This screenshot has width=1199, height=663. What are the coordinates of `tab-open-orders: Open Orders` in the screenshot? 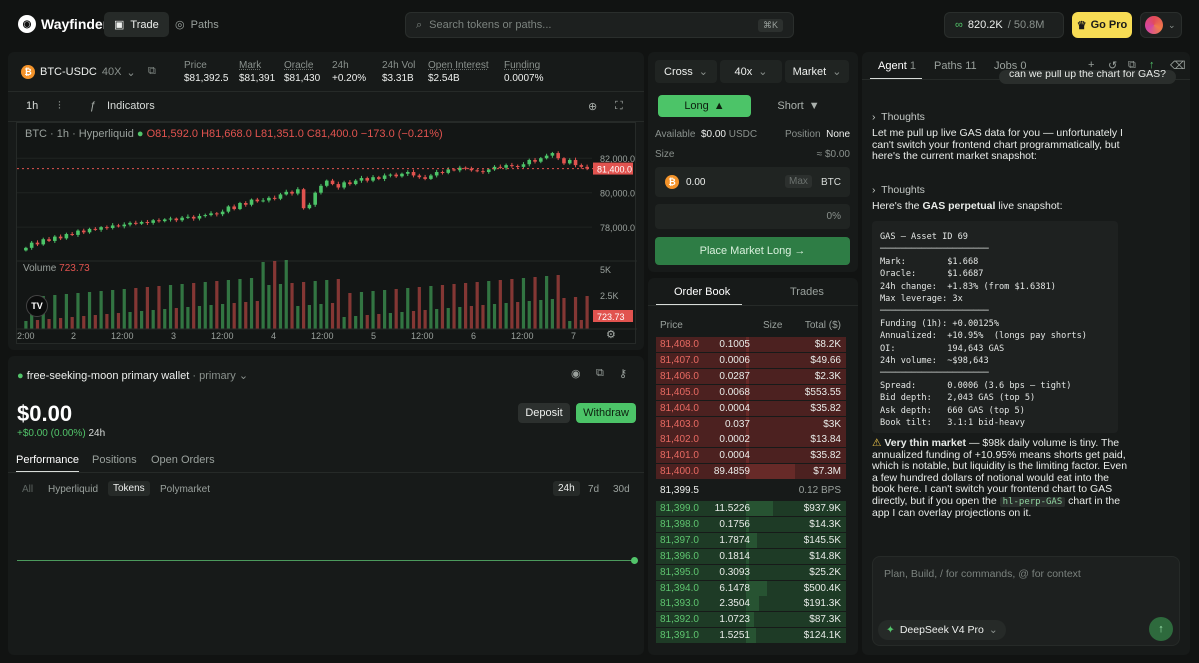 It's located at (183, 460).